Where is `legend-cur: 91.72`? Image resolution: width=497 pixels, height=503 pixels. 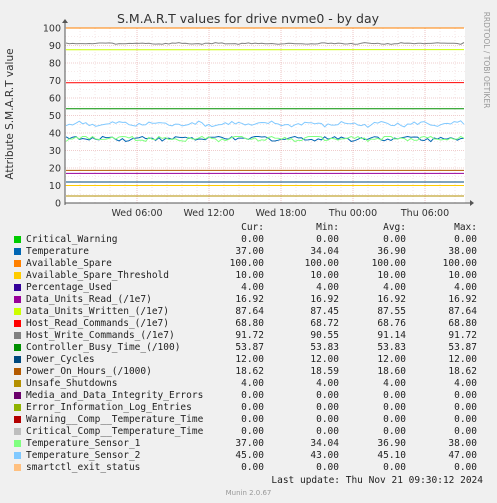 legend-cur: 91.72 is located at coordinates (249, 335).